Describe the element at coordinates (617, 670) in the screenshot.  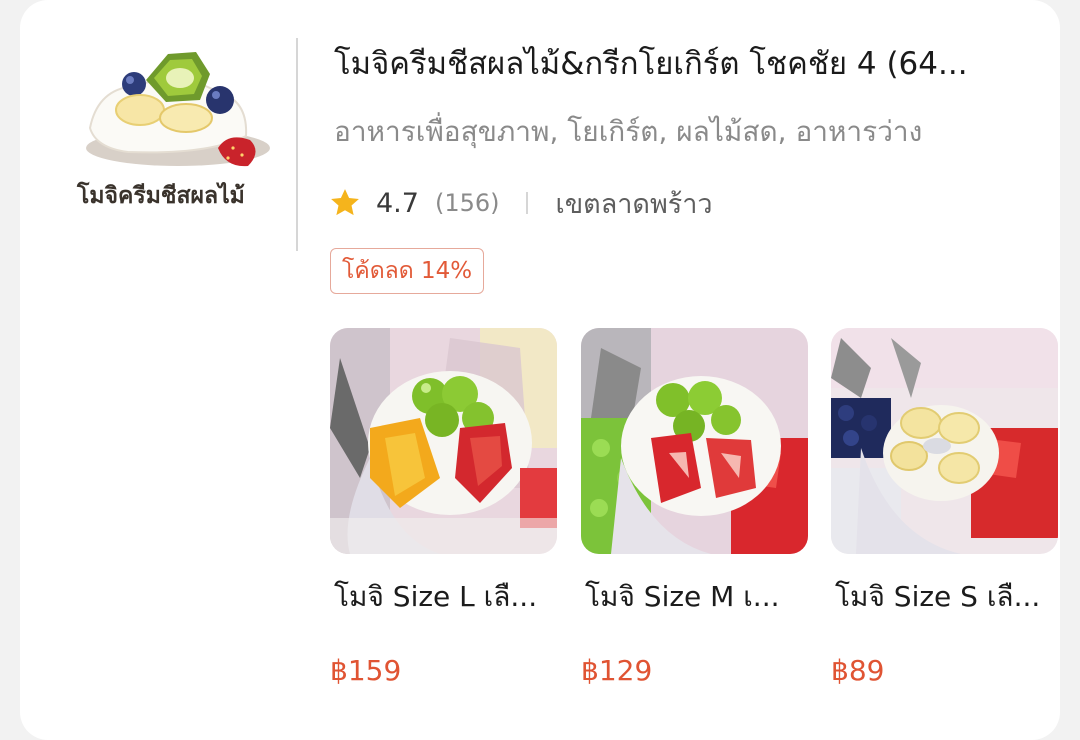
I see `product-price: ฿129` at that location.